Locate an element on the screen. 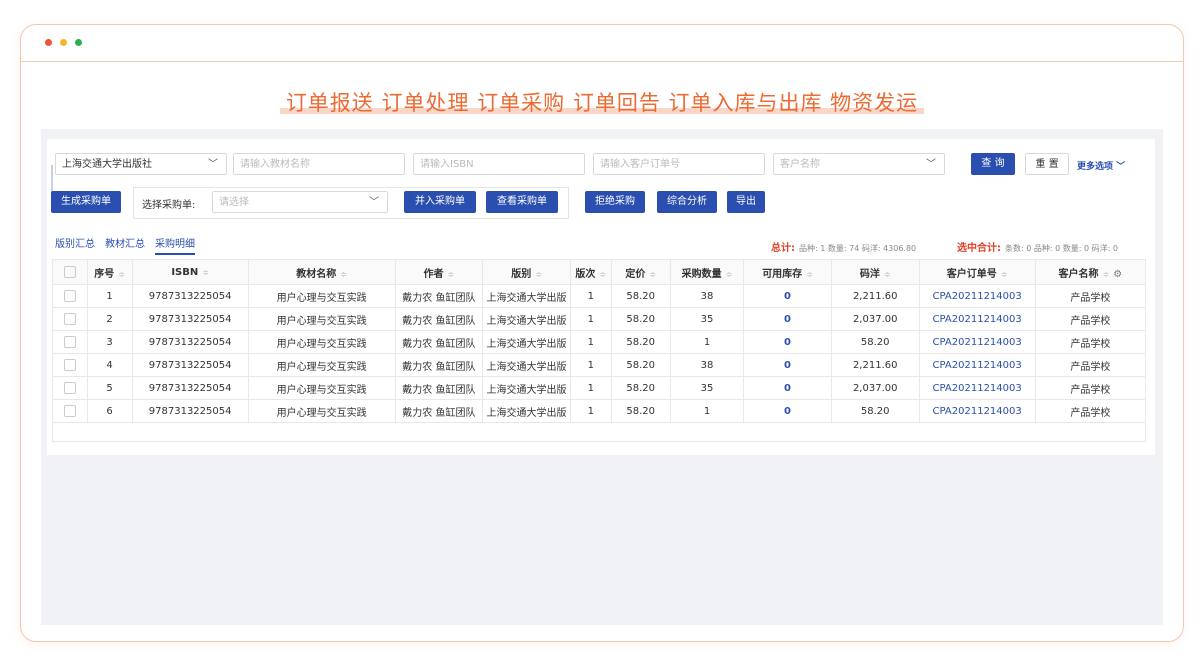  column-header: 作者 ≑ is located at coordinates (439, 272).